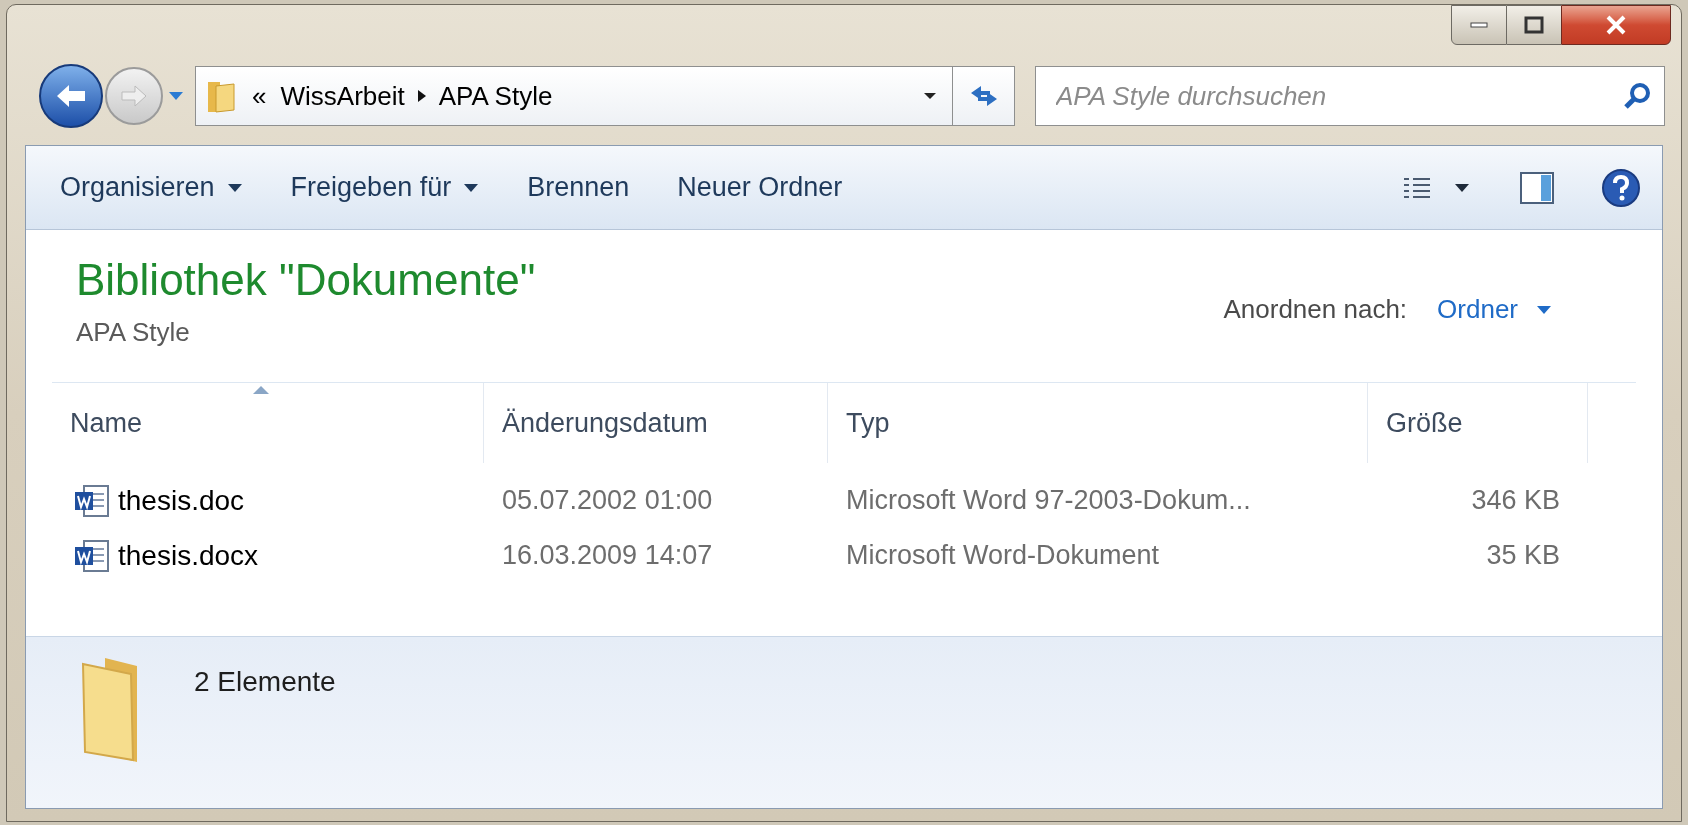  What do you see at coordinates (578, 187) in the screenshot?
I see `toolbar-button: Brennen` at bounding box center [578, 187].